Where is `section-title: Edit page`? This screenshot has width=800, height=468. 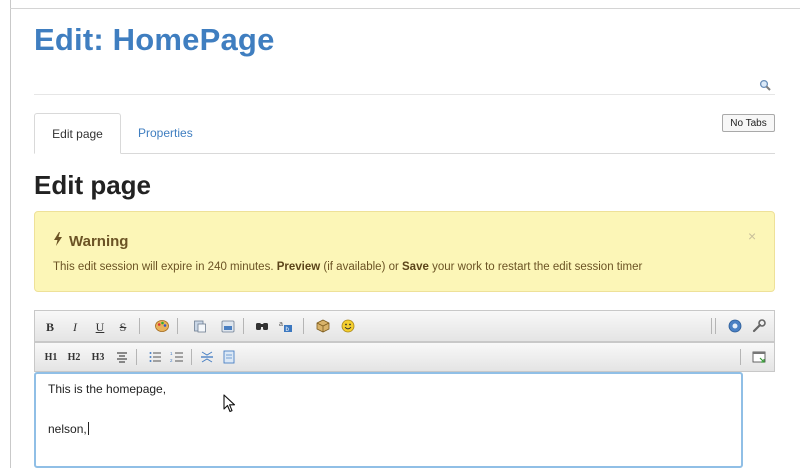 section-title: Edit page is located at coordinates (93, 185).